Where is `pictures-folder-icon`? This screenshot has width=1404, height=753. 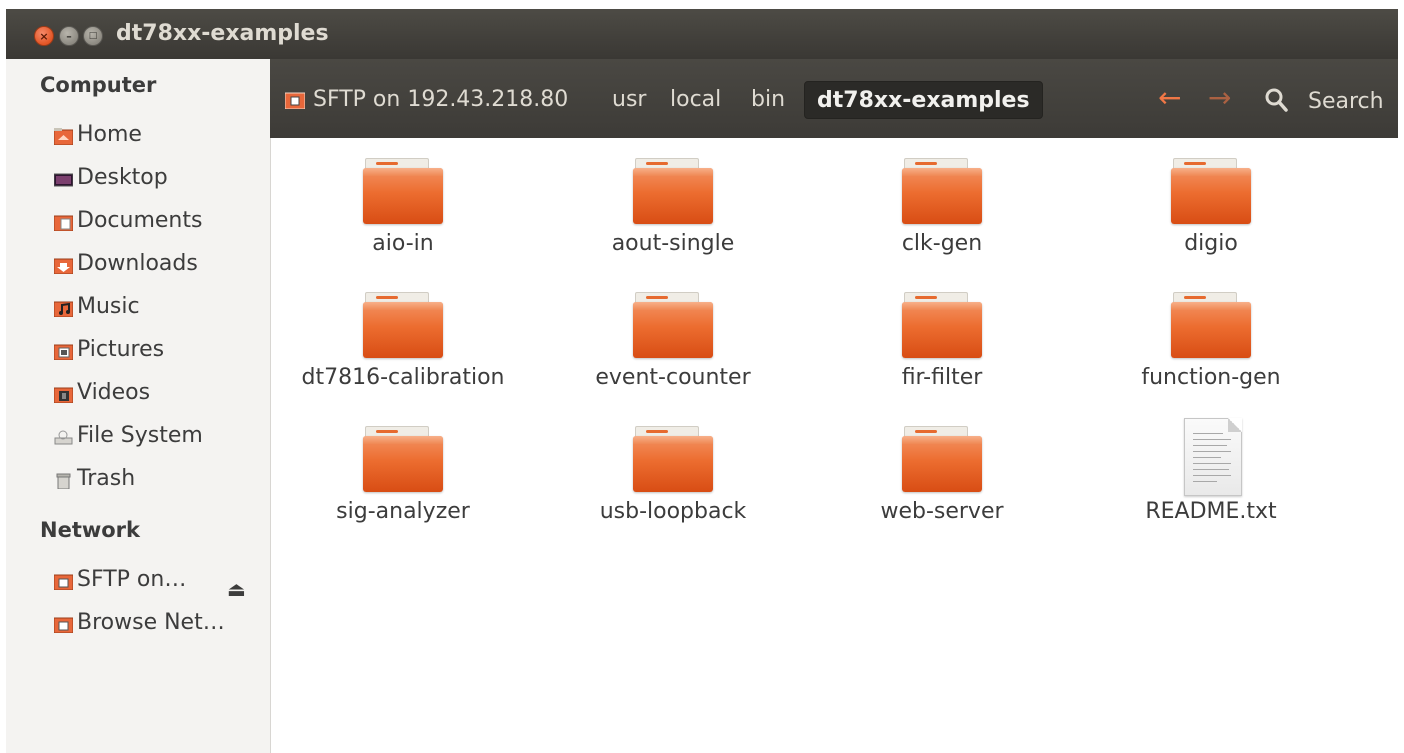
pictures-folder-icon is located at coordinates (63, 350).